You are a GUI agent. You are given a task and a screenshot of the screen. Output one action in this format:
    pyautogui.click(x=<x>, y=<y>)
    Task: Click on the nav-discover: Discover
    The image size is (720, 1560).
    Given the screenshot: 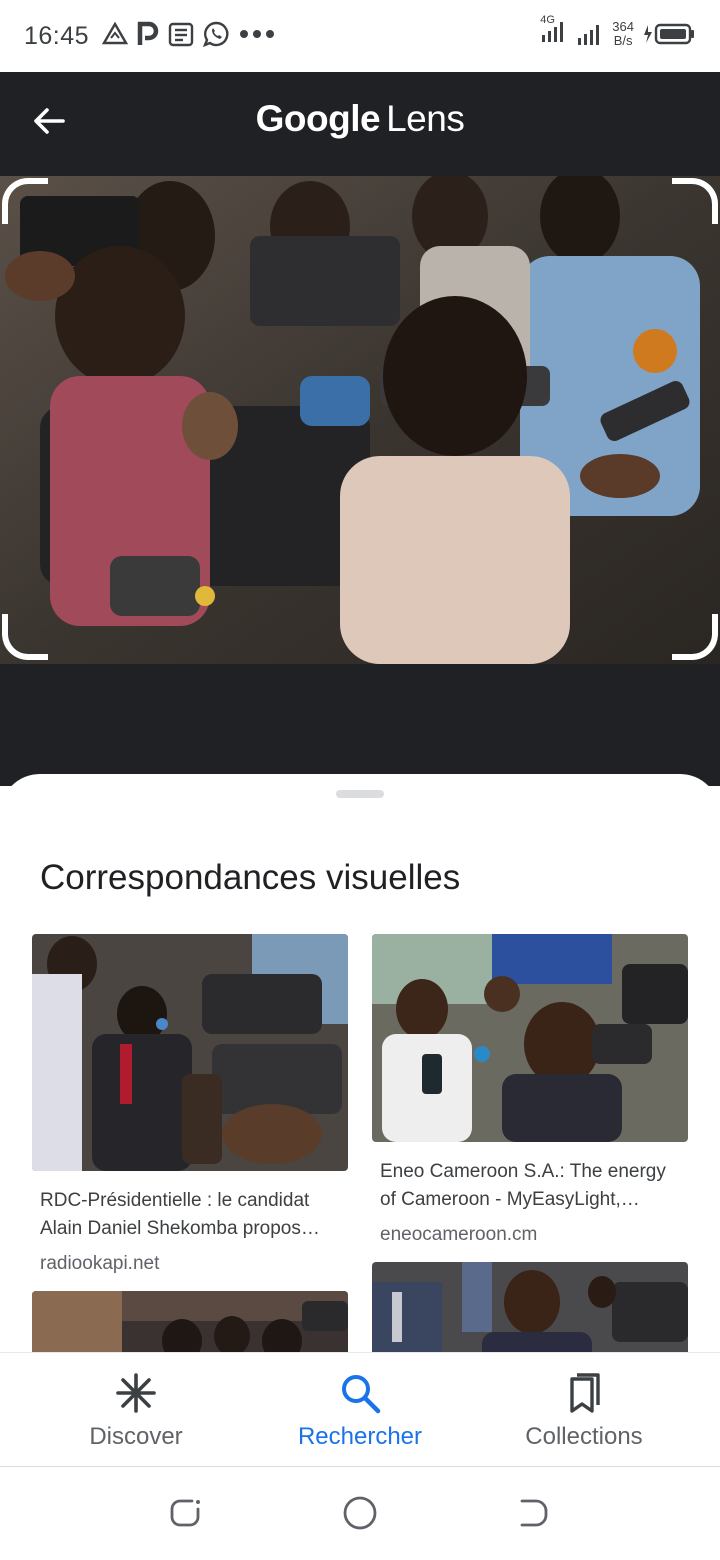 What is the action you would take?
    pyautogui.click(x=136, y=1410)
    